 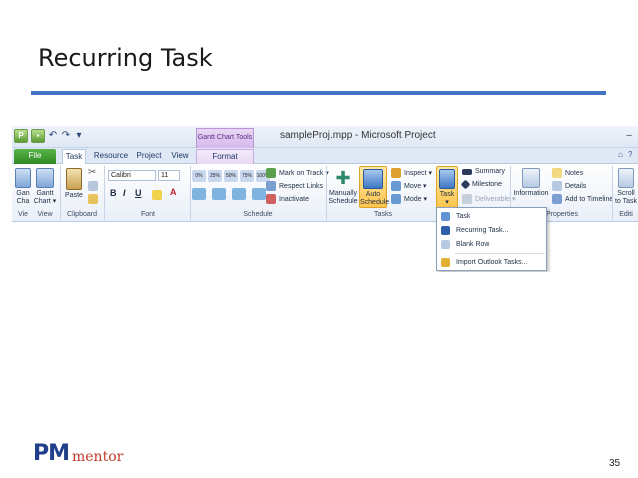 What do you see at coordinates (138, 193) in the screenshot?
I see `underline-button: U` at bounding box center [138, 193].